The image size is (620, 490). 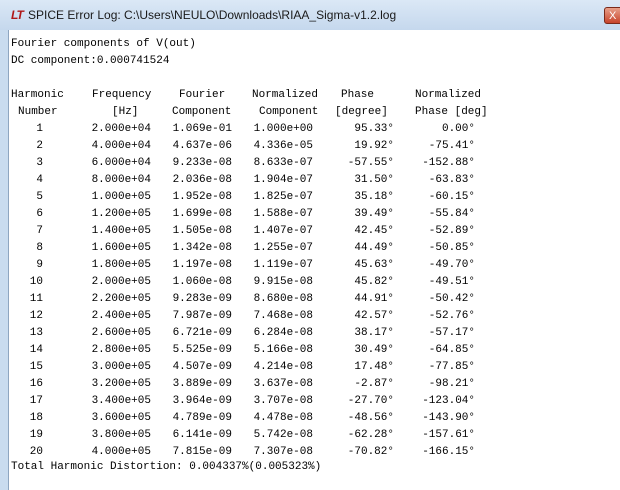 I want to click on frequency-cell: 1.400e+05, so click(x=121, y=231).